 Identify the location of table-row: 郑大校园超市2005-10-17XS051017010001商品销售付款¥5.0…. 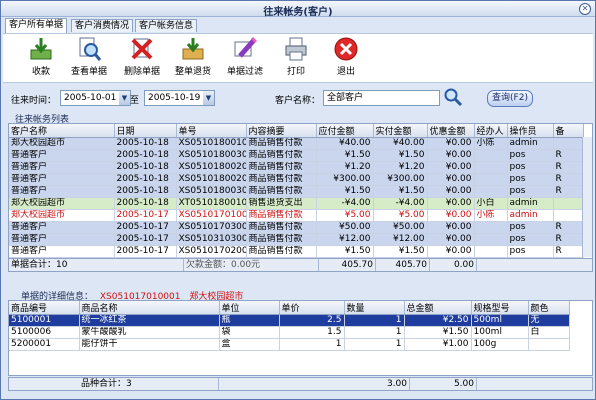
(296, 215).